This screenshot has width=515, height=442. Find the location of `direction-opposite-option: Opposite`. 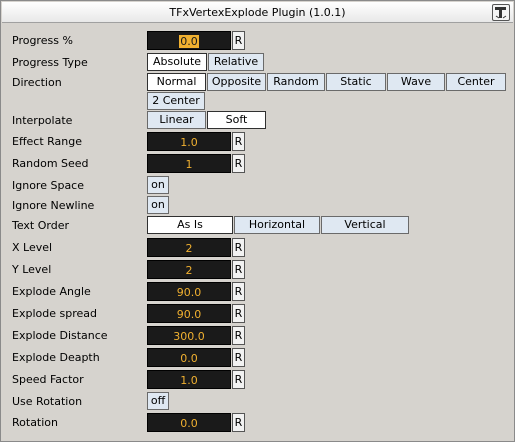

direction-opposite-option: Opposite is located at coordinates (236, 82).